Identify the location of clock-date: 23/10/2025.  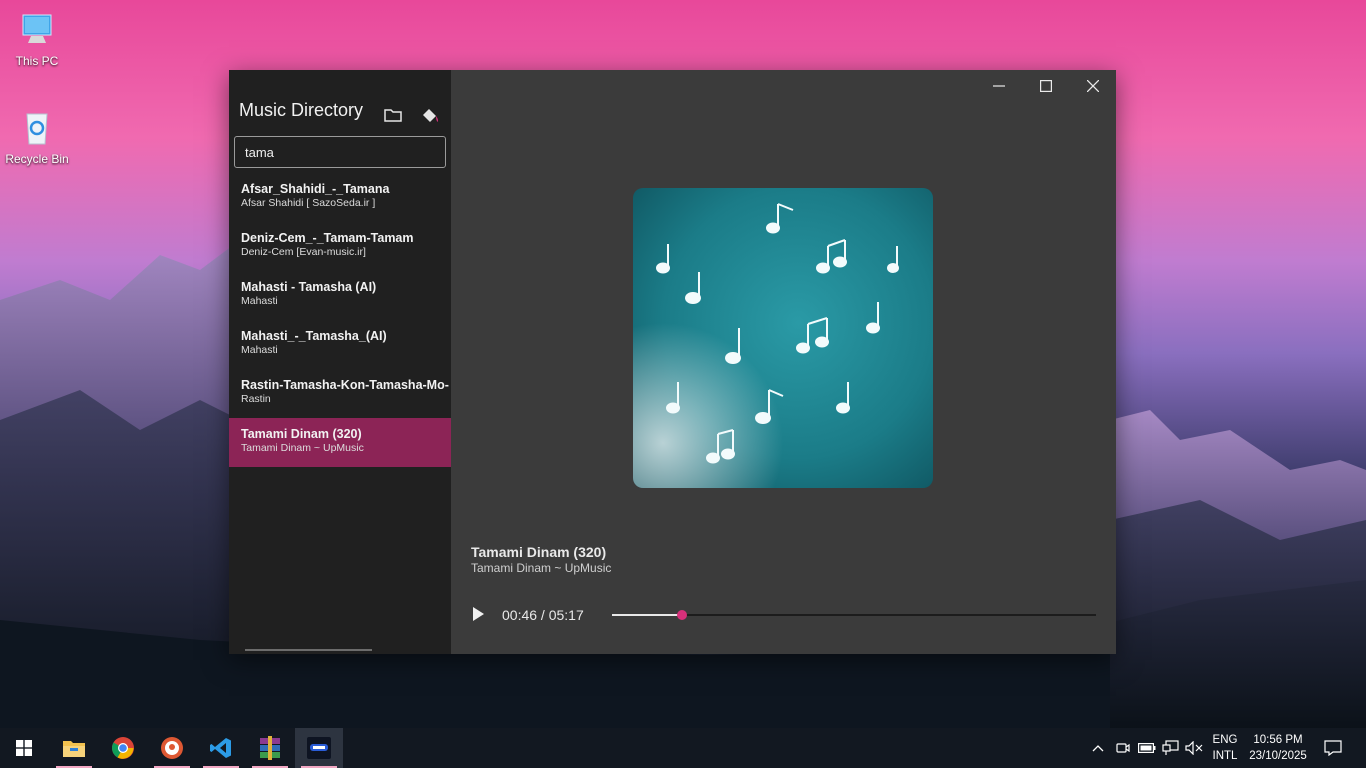
(1278, 756).